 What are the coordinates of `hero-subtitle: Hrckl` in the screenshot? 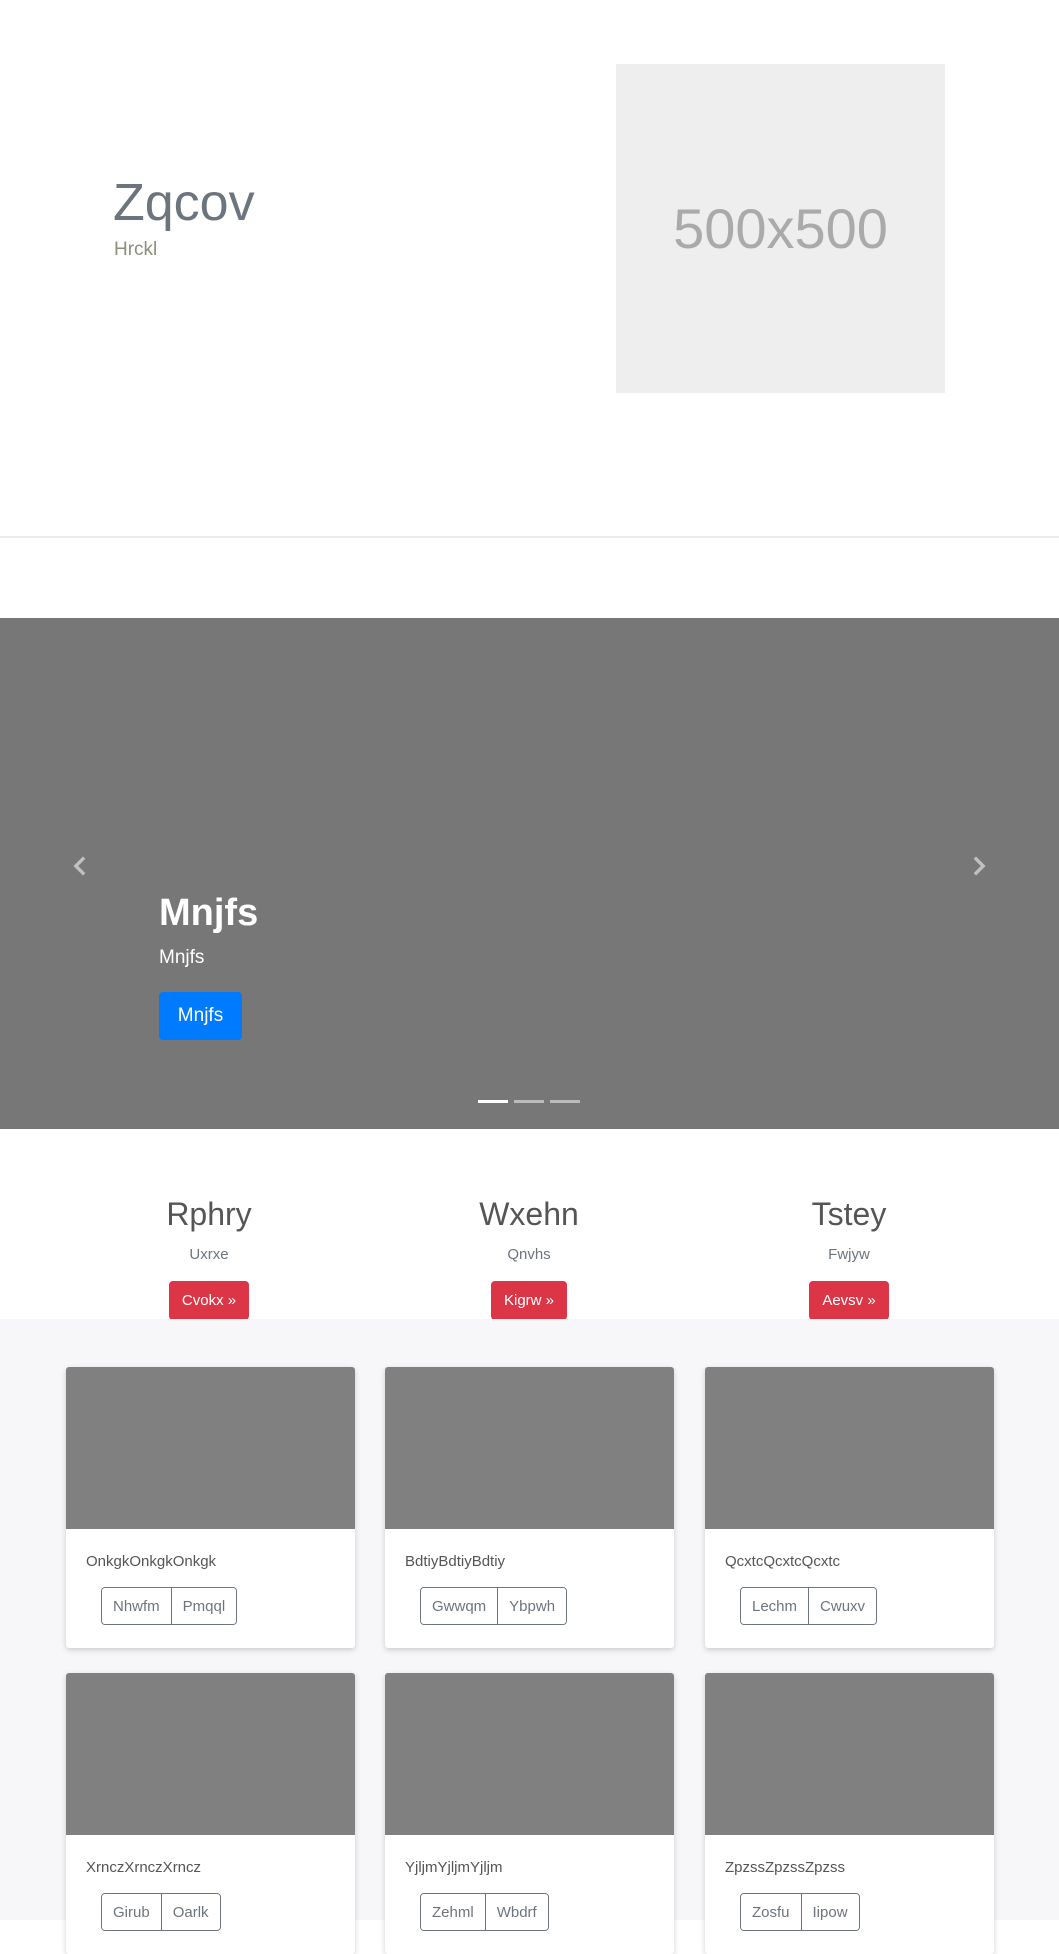 It's located at (136, 249).